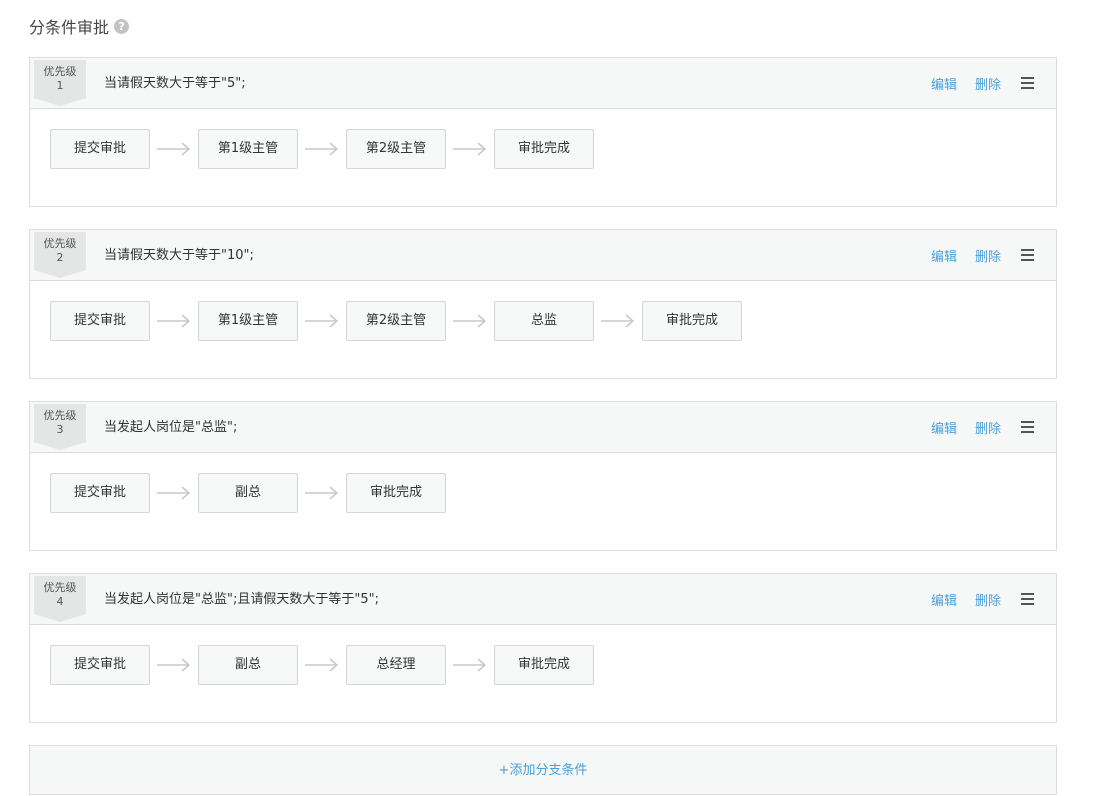 The height and width of the screenshot is (796, 1113). I want to click on approval-flow: 提交审批 副总 总经理 审批完成, so click(322, 665).